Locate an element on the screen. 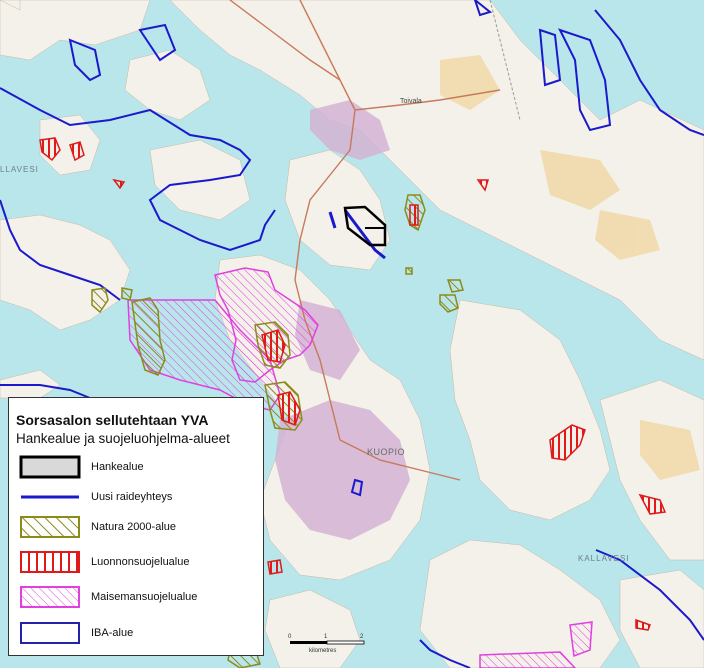  project-area-swatch is located at coordinates (50, 467).